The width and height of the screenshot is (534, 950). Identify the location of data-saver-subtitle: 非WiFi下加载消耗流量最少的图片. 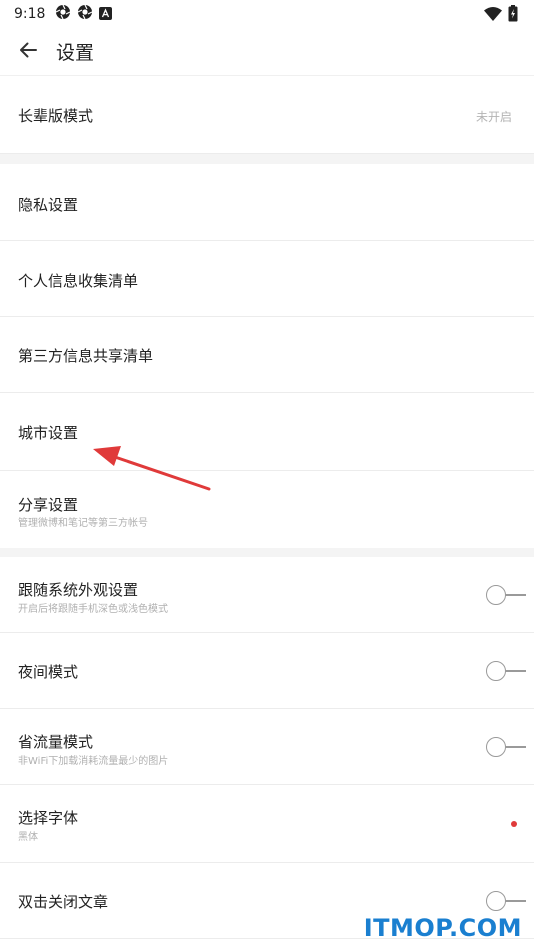
(93, 761).